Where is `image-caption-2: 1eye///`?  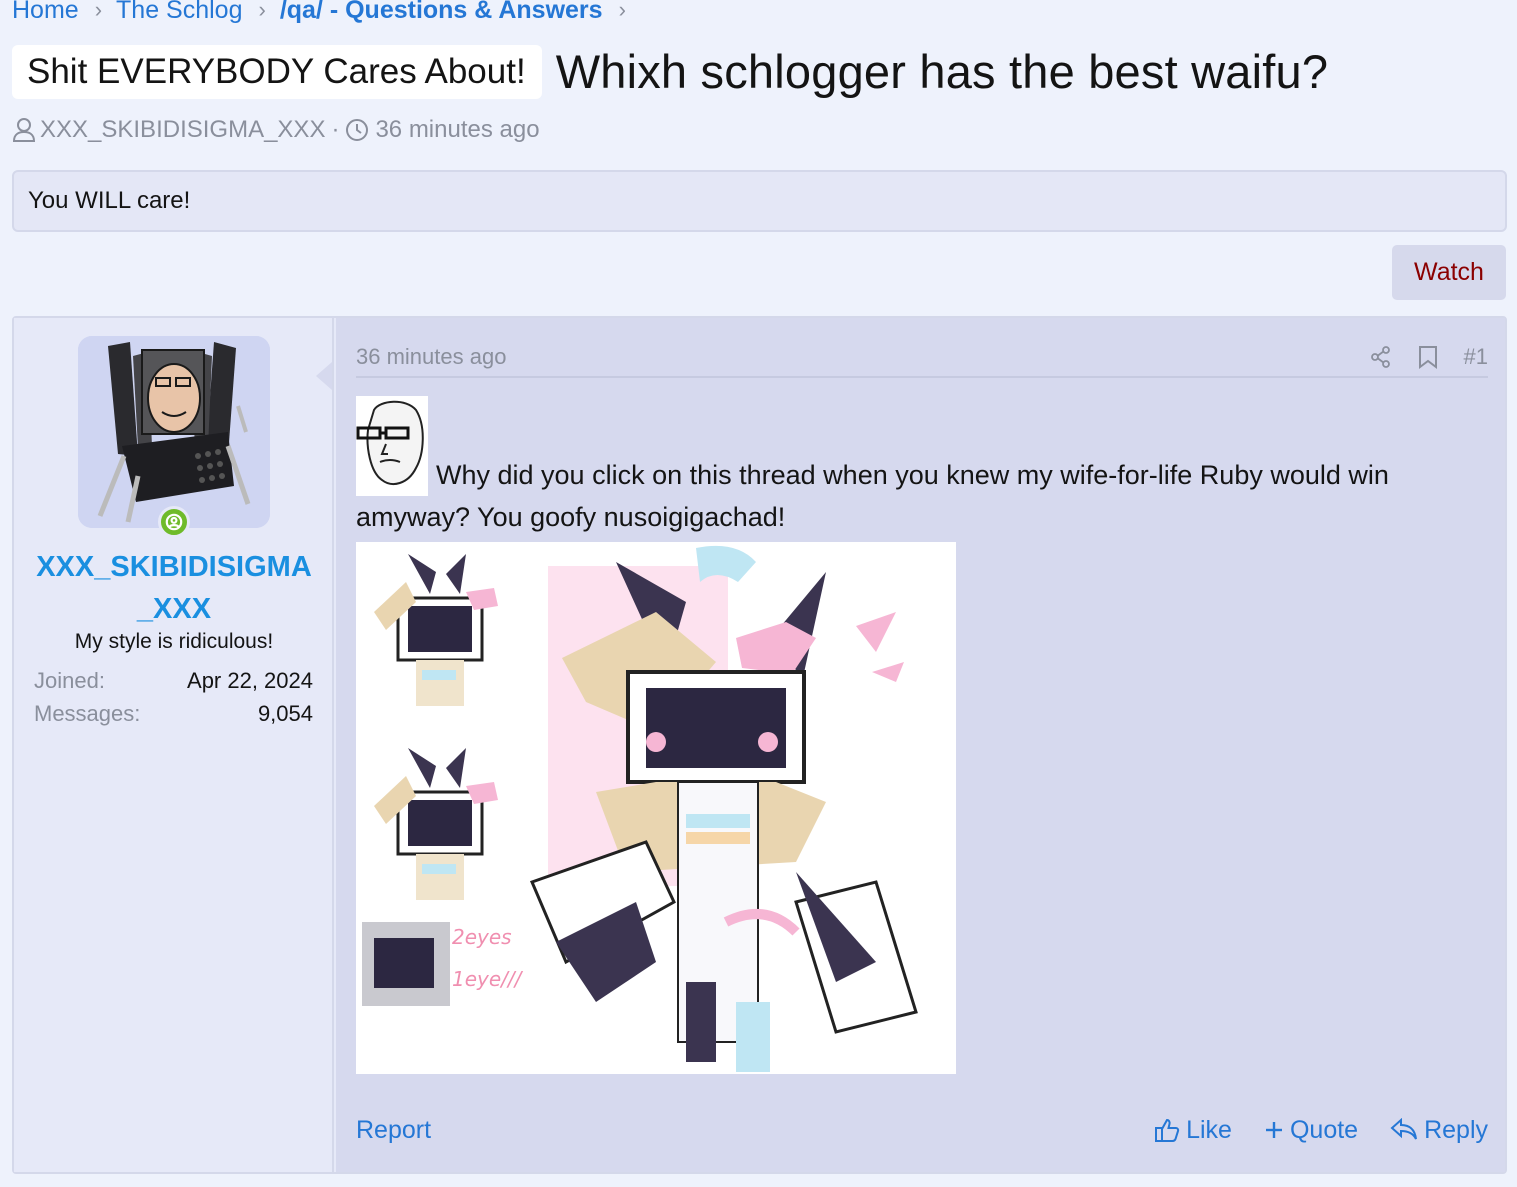 image-caption-2: 1eye/// is located at coordinates (488, 979).